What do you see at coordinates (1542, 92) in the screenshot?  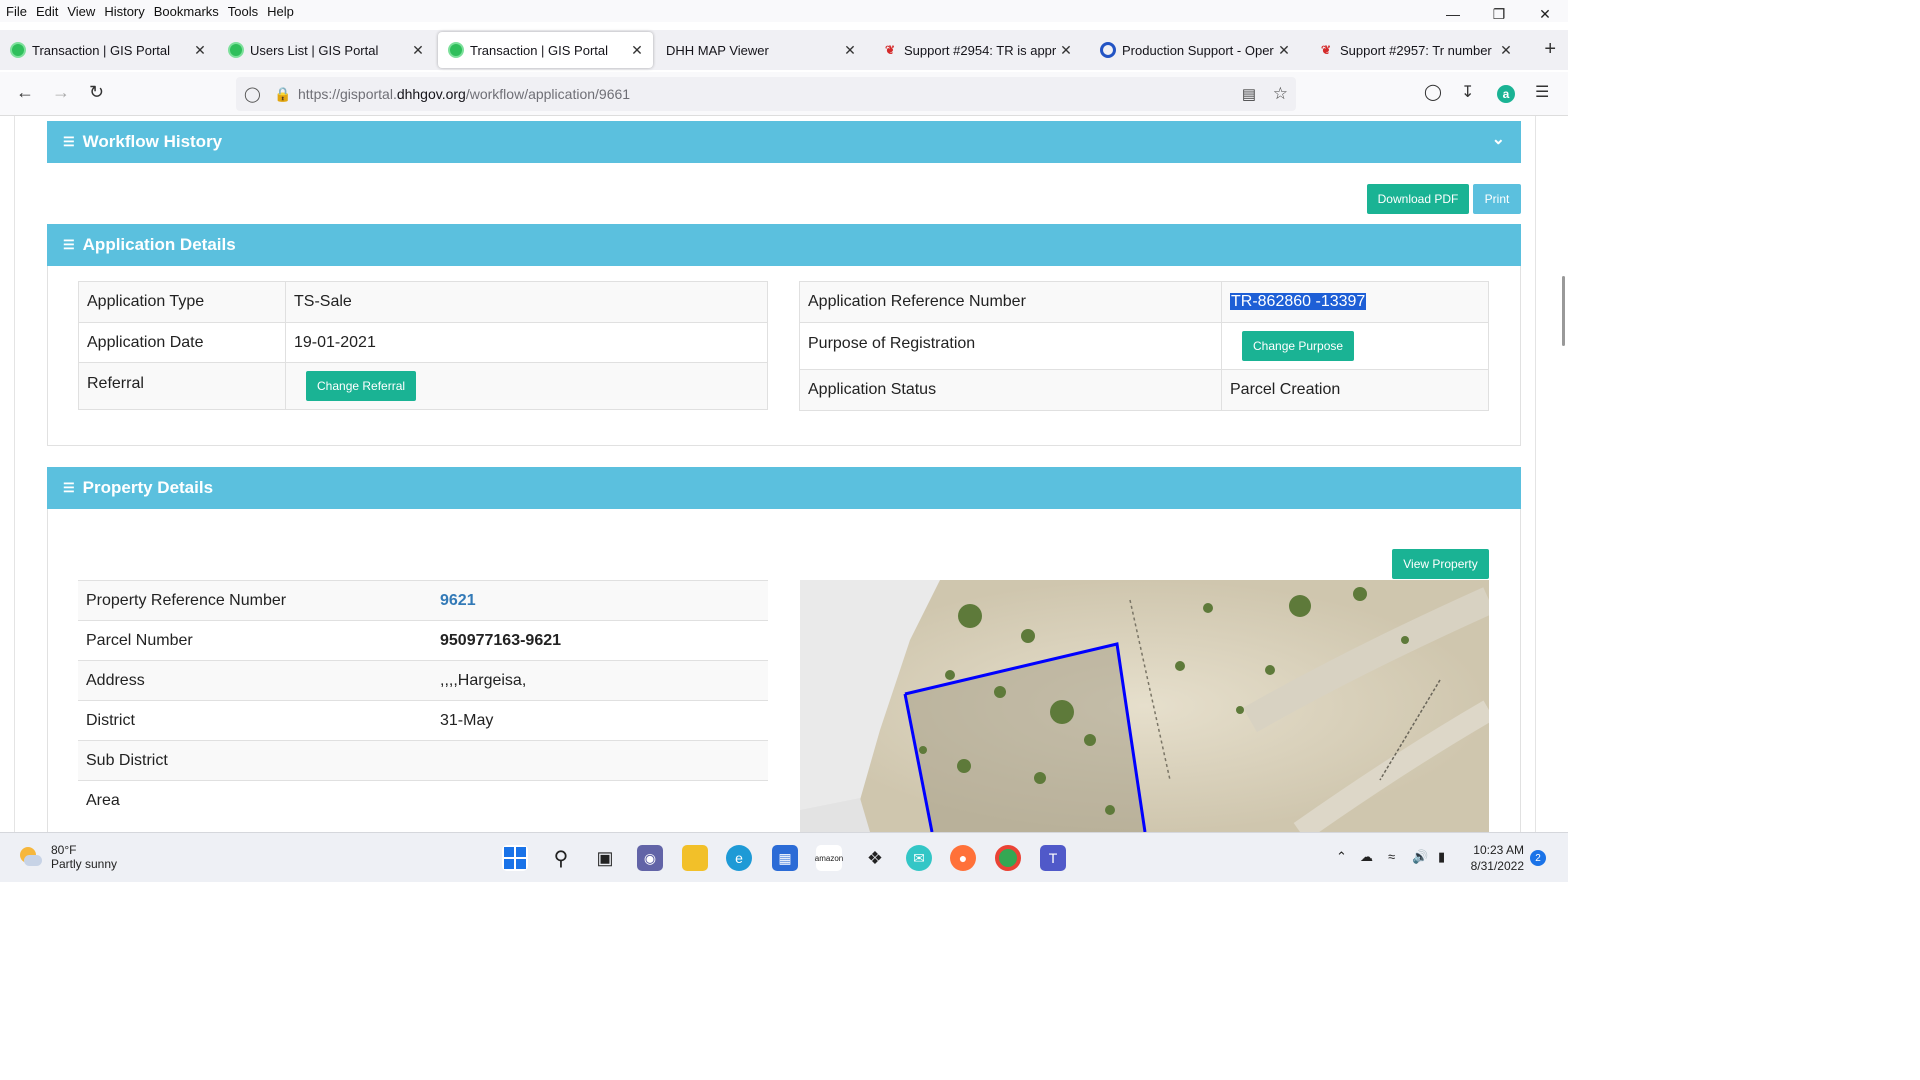 I see `hamburger-menu-icon: ☰` at bounding box center [1542, 92].